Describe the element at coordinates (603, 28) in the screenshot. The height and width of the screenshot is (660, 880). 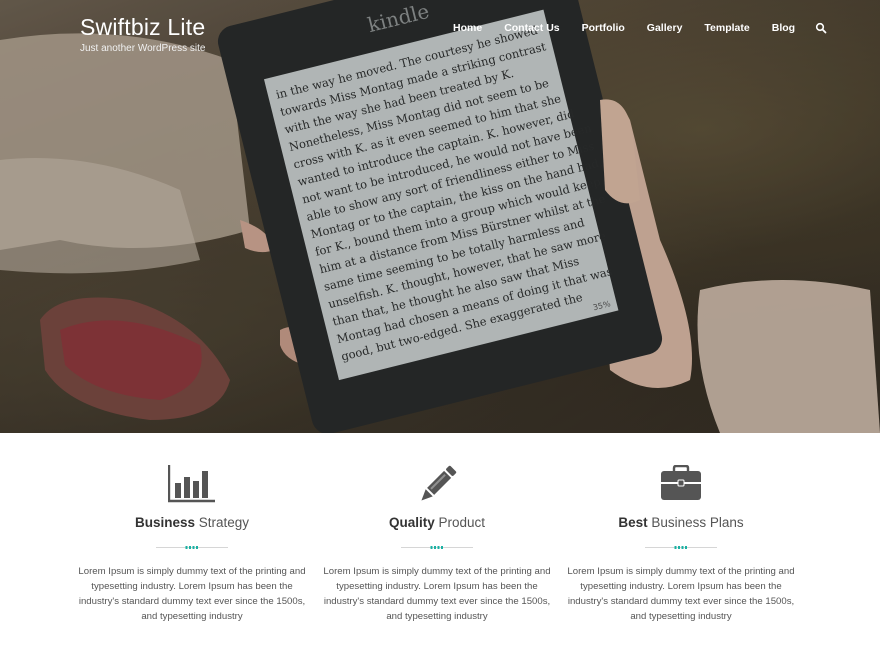
I see `nav-portfolio: Portfolio` at that location.